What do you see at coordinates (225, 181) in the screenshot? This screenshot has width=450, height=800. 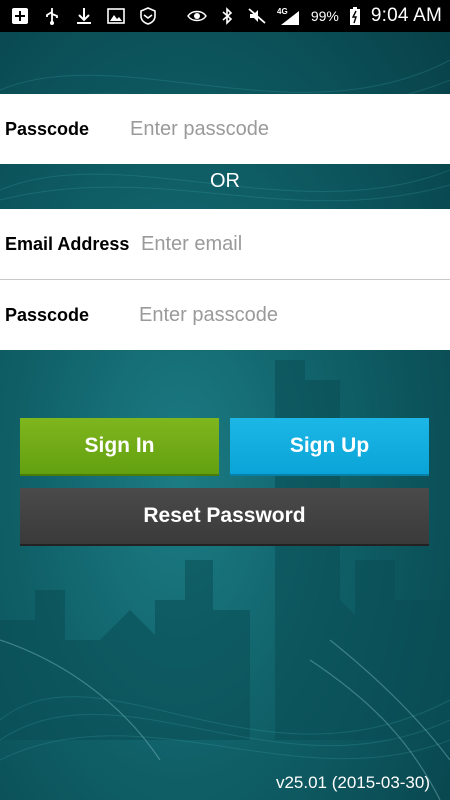 I see `or-separator: OR` at bounding box center [225, 181].